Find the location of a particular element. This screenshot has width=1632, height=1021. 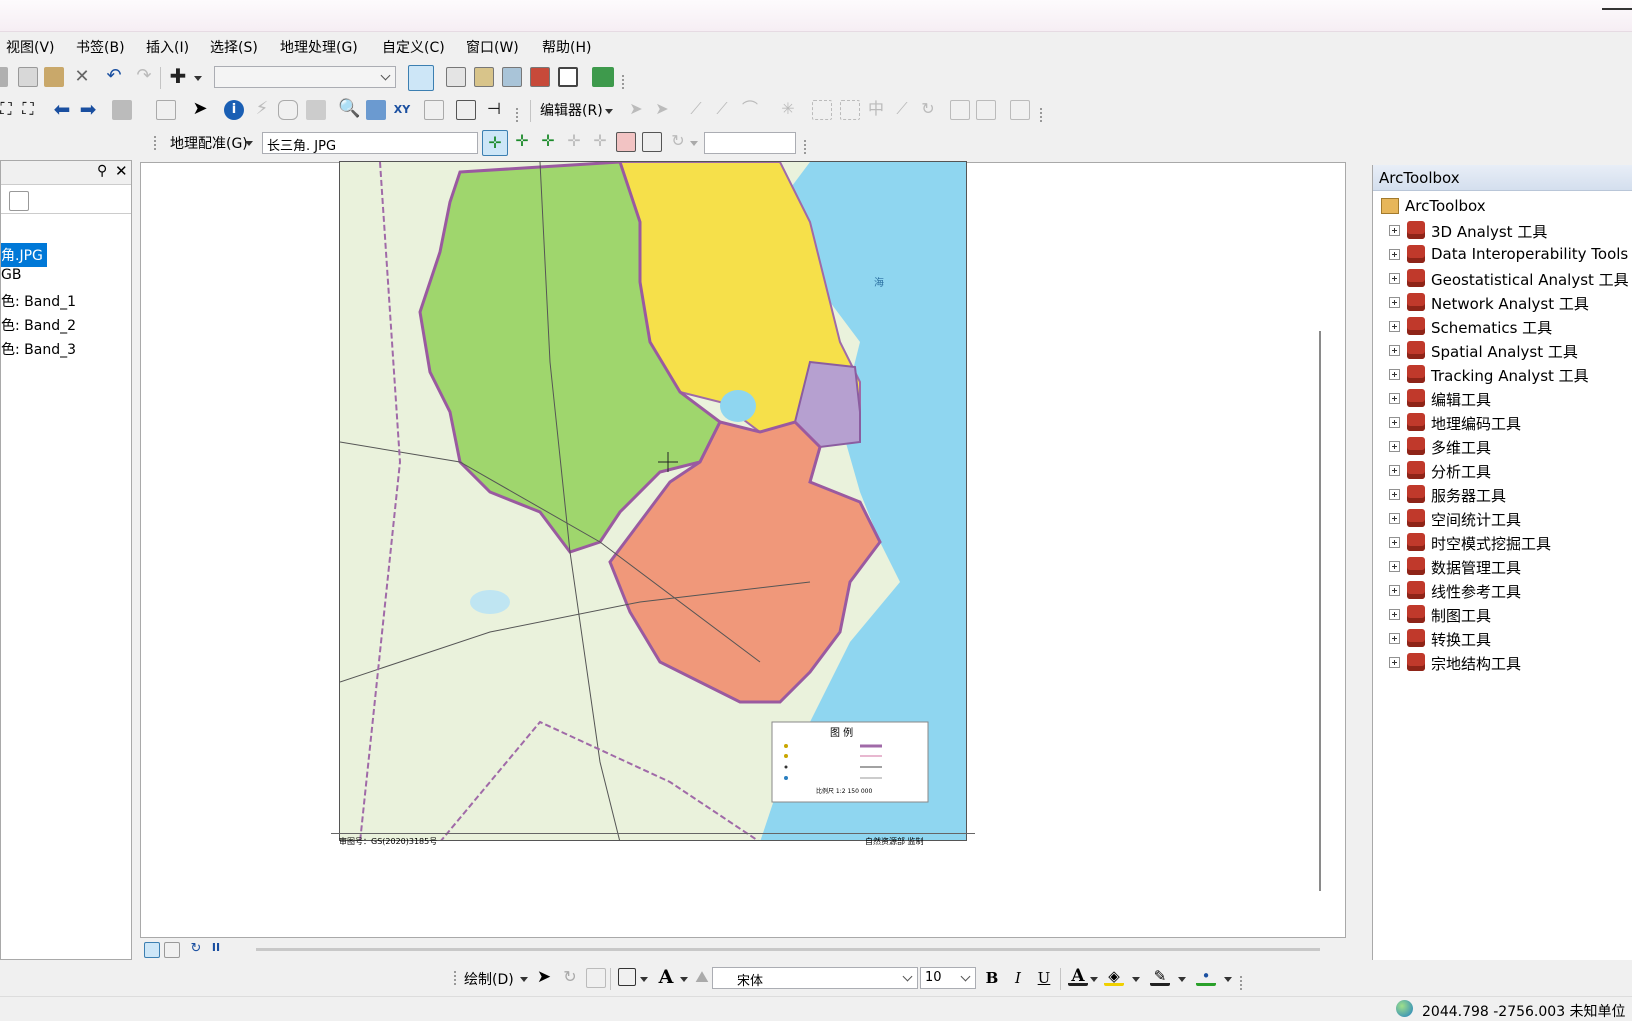

model-builder-icon is located at coordinates (603, 77).